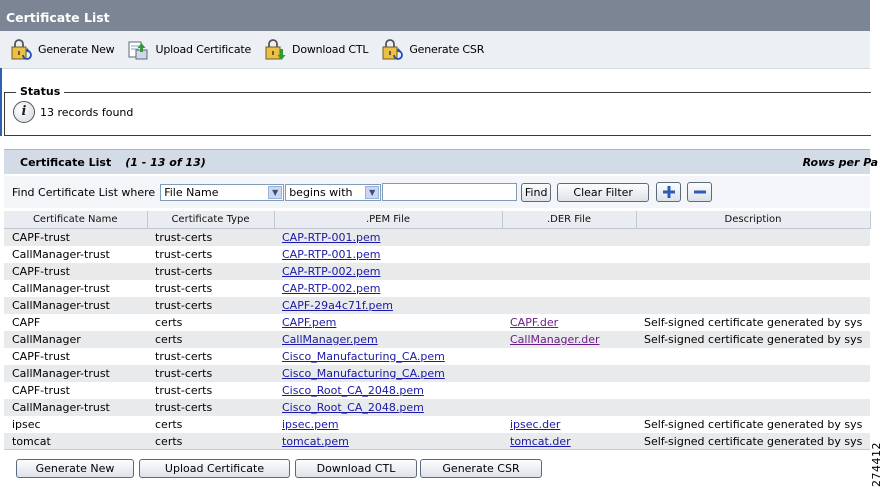  Describe the element at coordinates (75, 339) in the screenshot. I see `certificate-name: CallManager` at that location.